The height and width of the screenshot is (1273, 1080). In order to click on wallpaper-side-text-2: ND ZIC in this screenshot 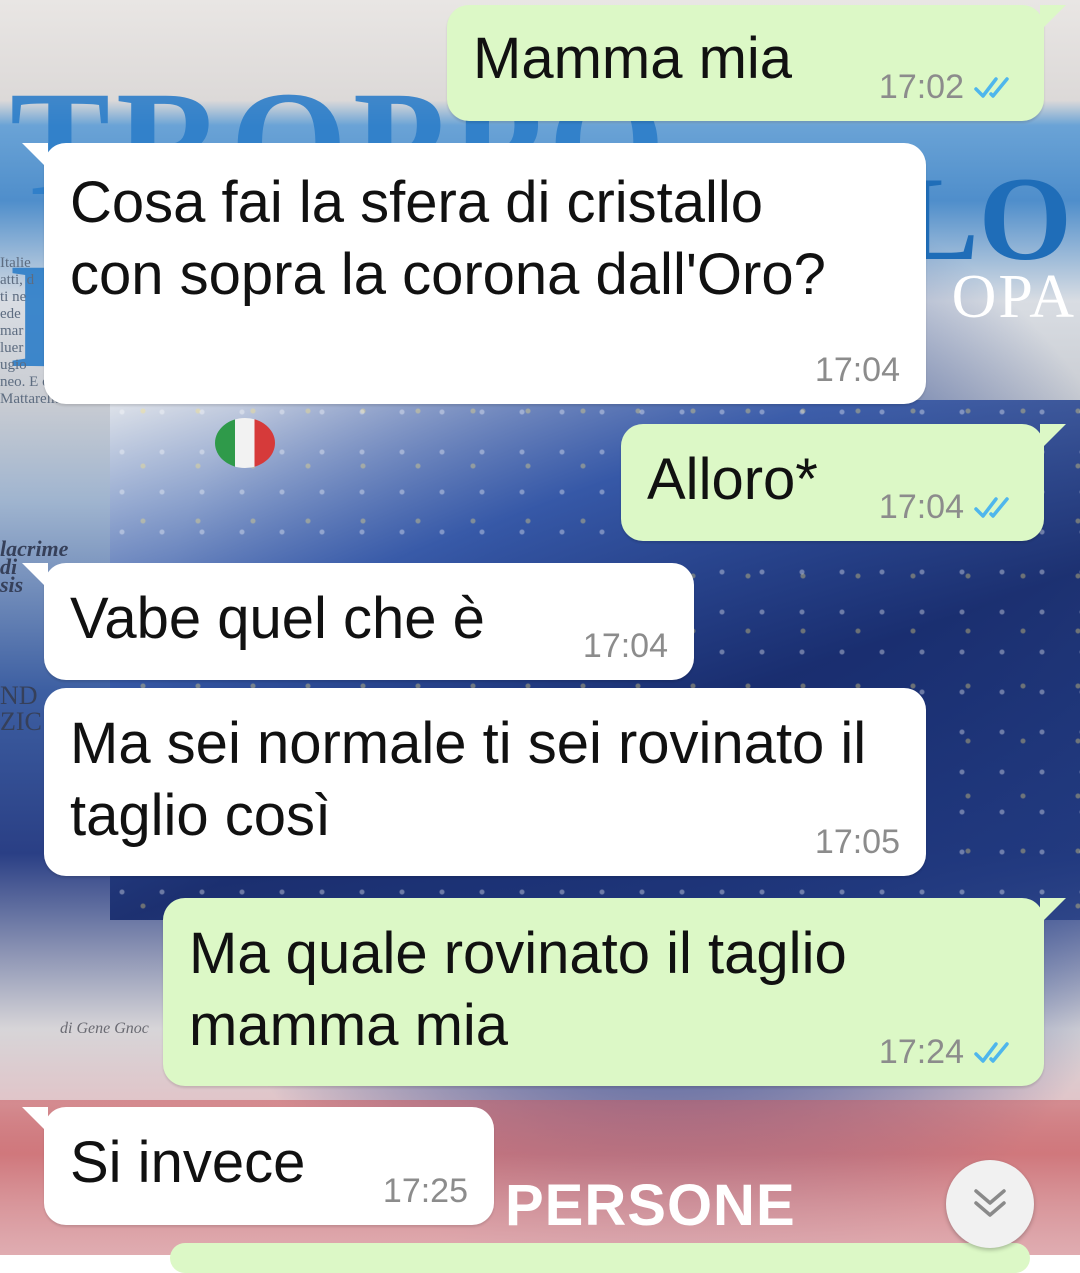, I will do `click(21, 708)`.